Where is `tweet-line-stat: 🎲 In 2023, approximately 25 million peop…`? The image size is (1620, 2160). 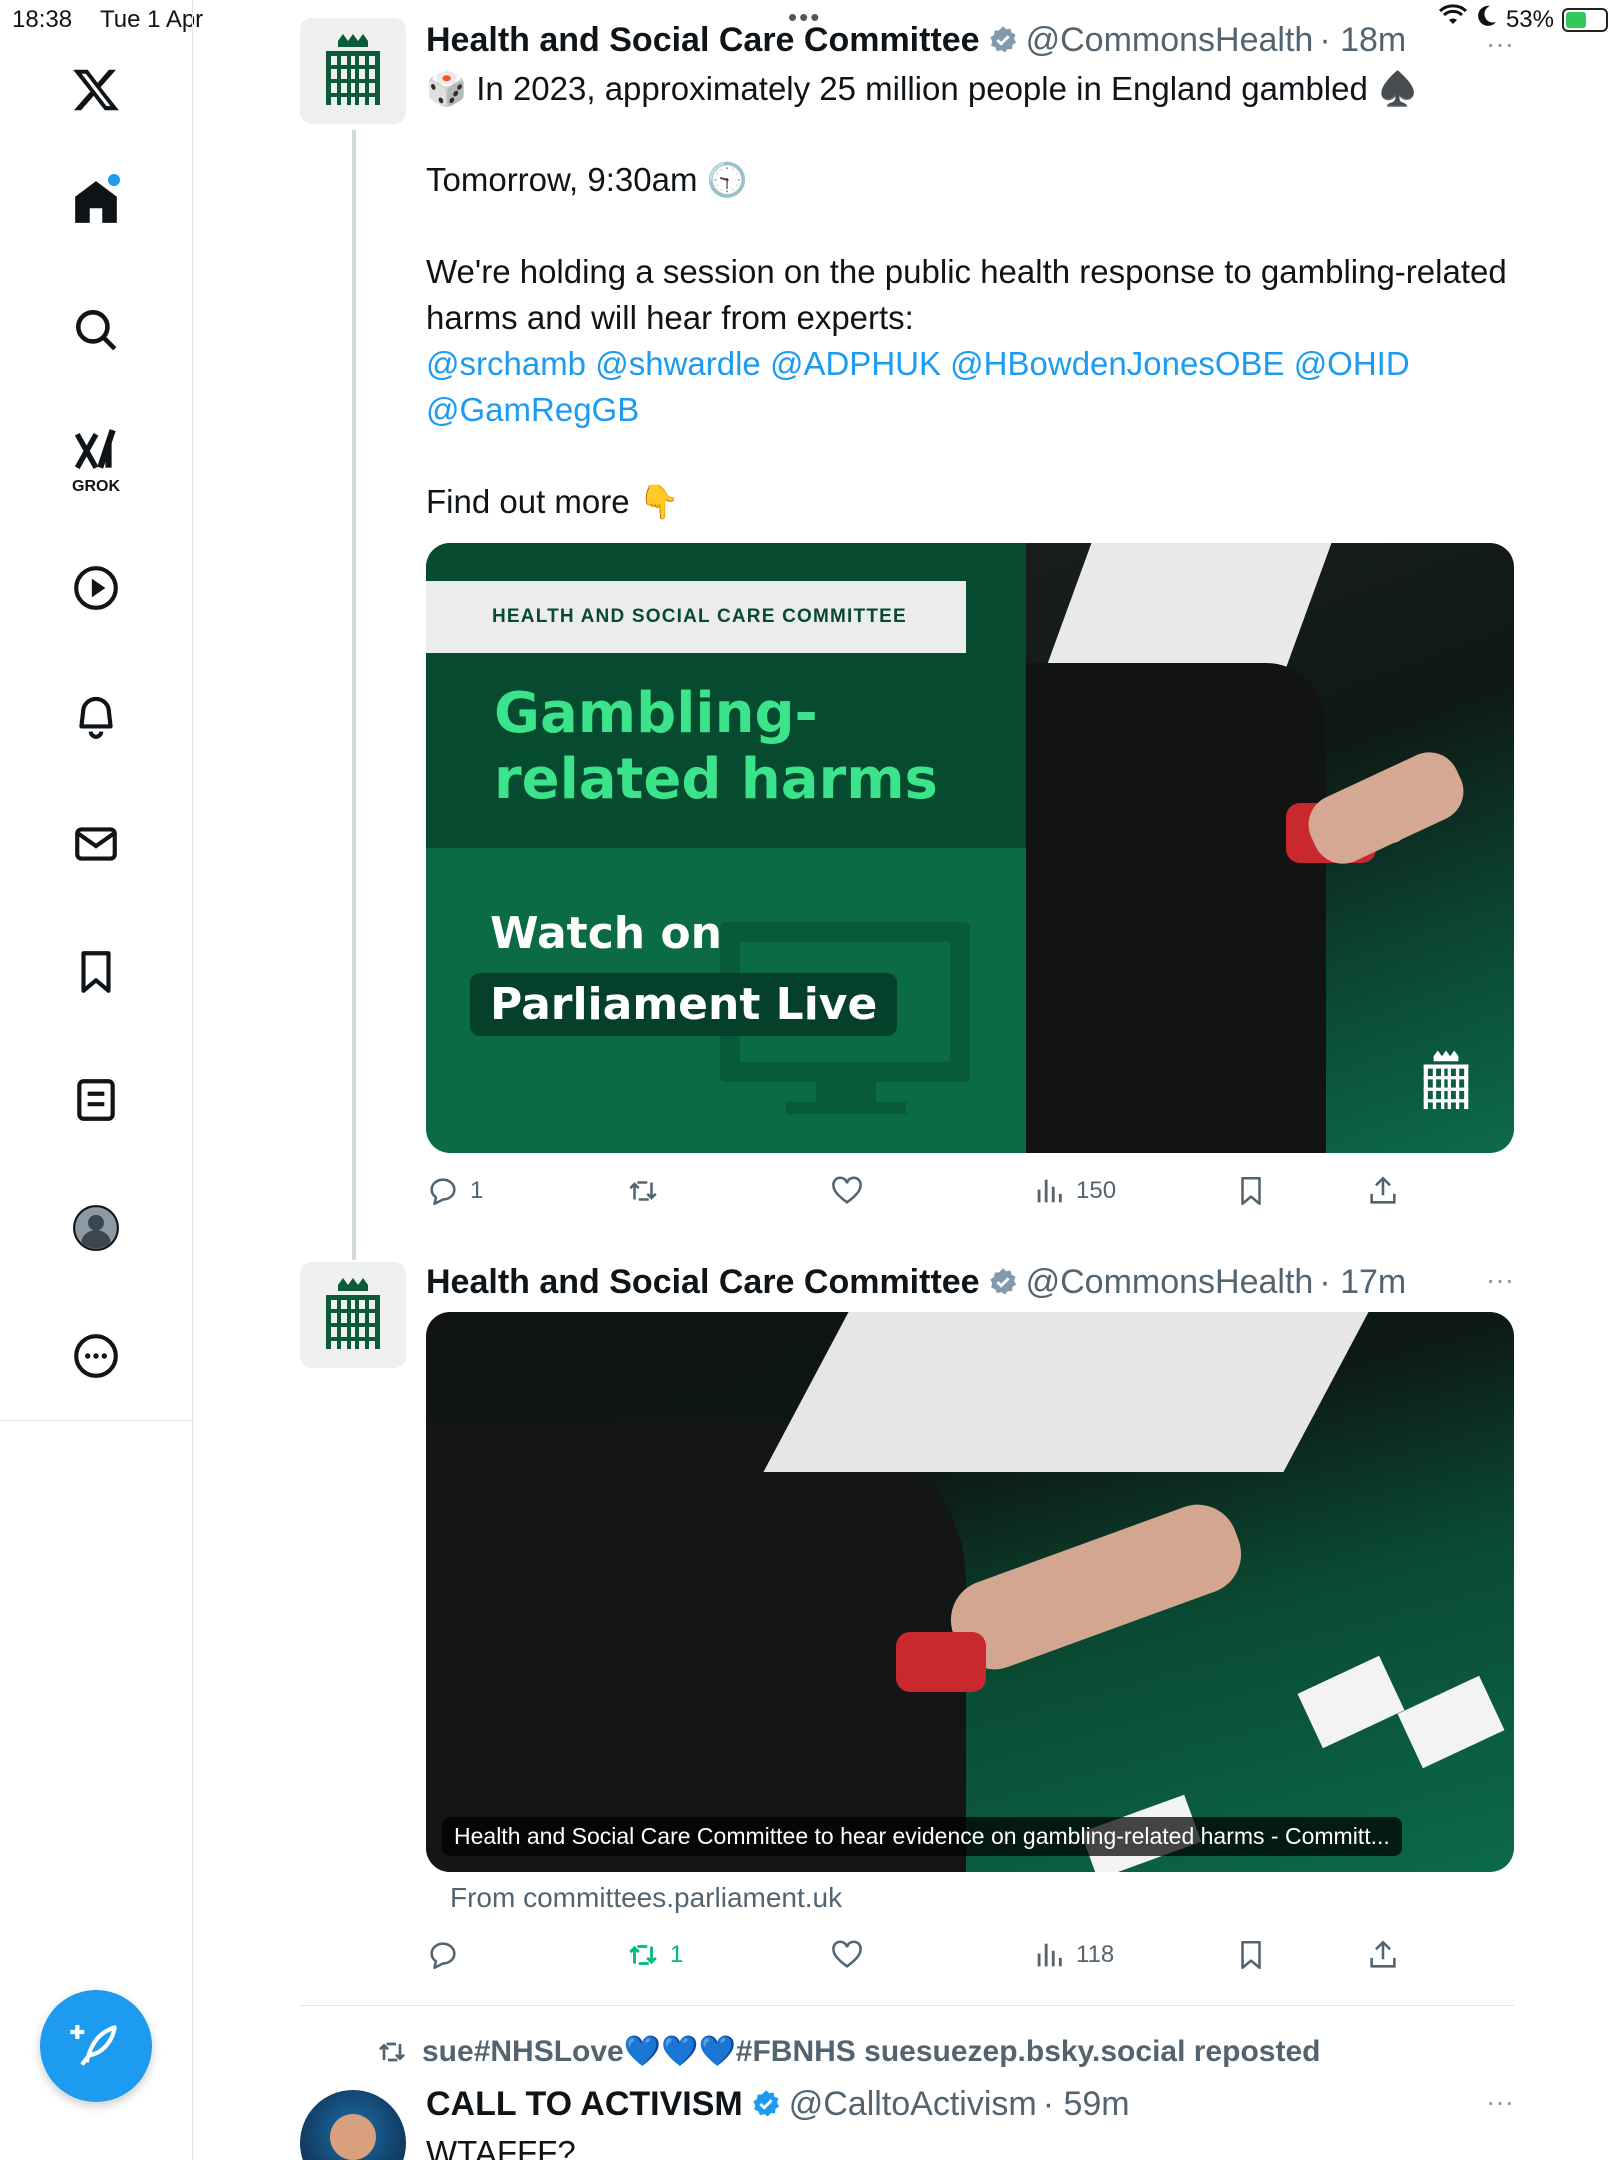 tweet-line-stat: 🎲 In 2023, approximately 25 million peop… is located at coordinates (922, 88).